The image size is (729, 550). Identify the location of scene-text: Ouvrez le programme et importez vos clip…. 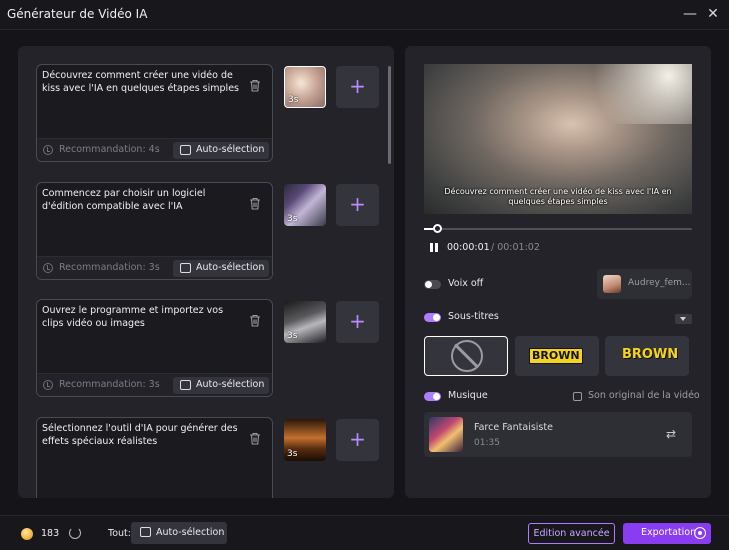
(142, 317).